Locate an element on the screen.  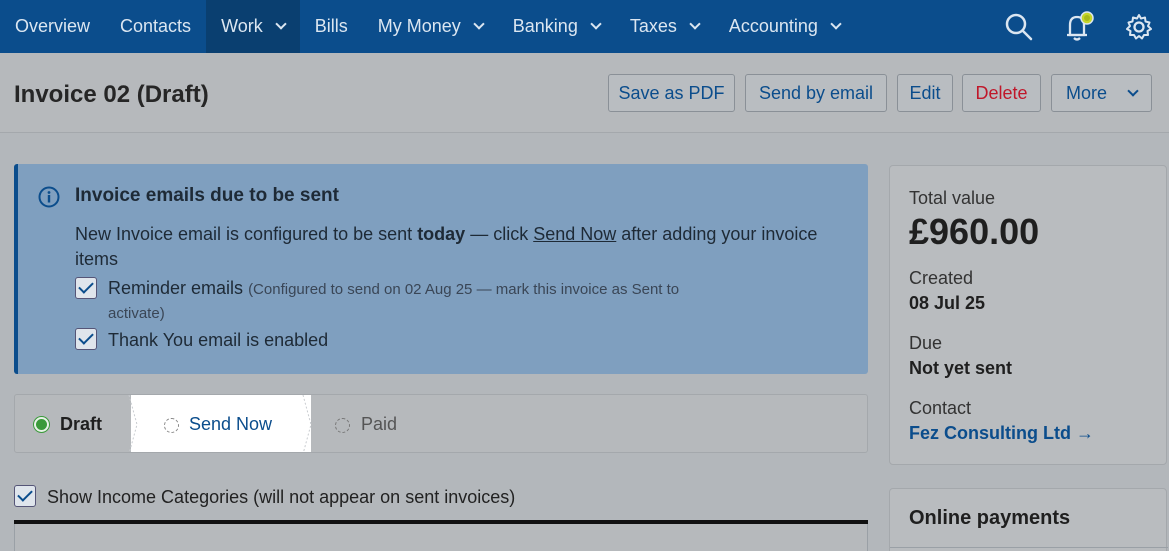
nav-overview-label: Overview is located at coordinates (53, 26).